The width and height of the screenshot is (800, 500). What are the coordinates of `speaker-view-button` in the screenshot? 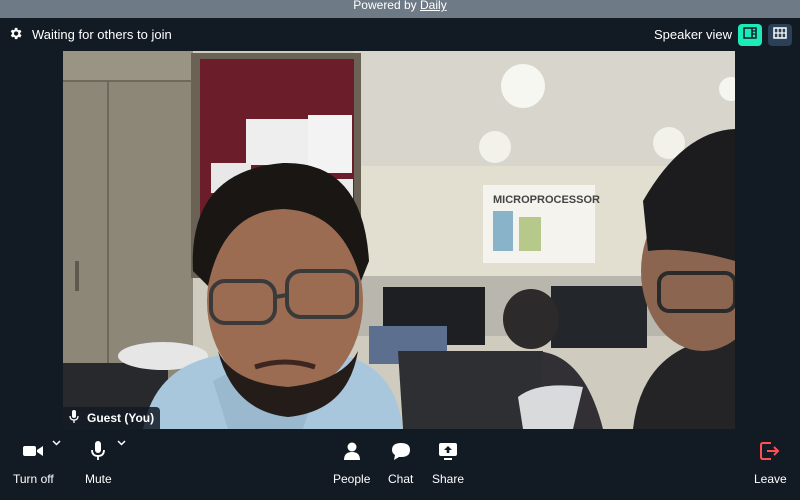 It's located at (750, 34).